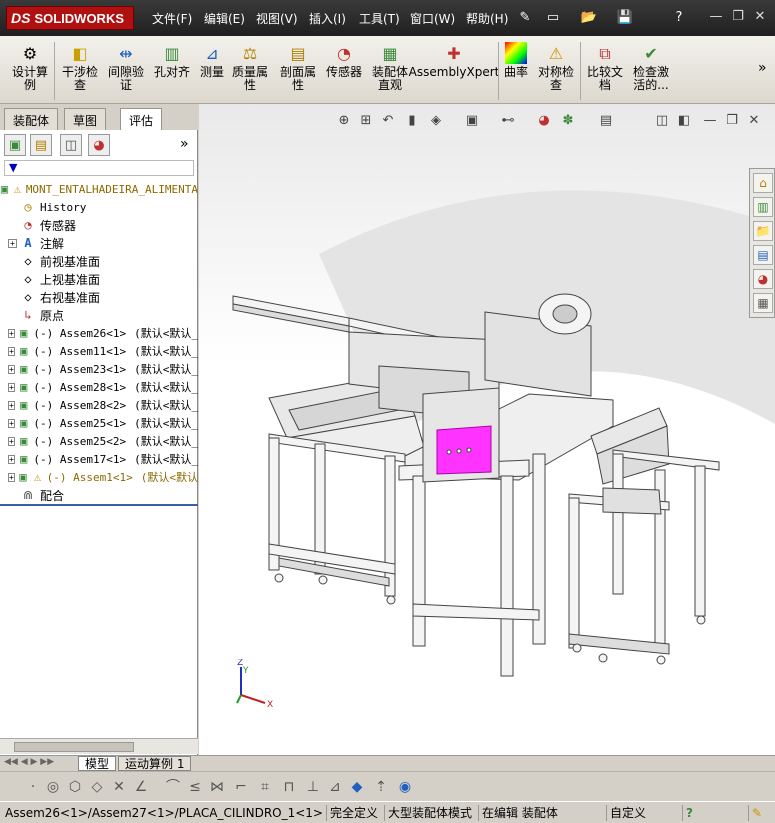 This screenshot has height=823, width=775. I want to click on display-manager-tab-icon: ◕, so click(99, 145).